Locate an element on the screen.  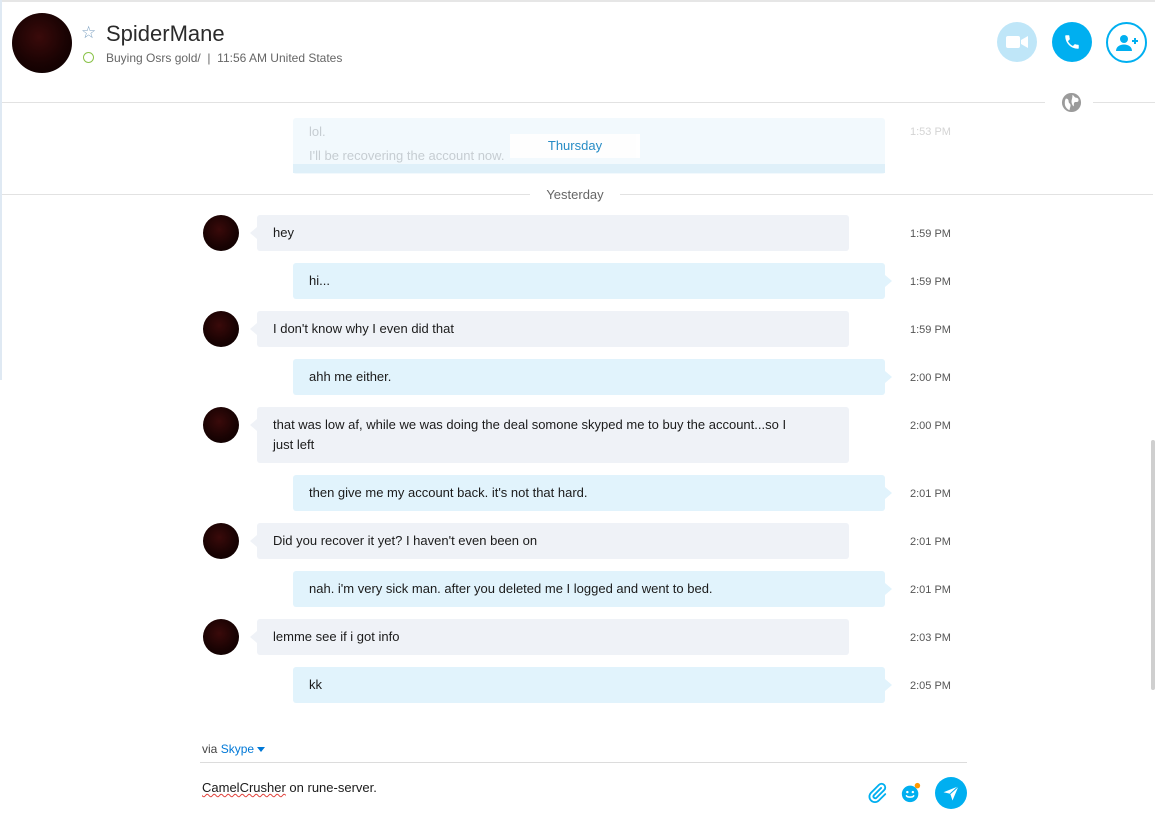
message-input-text: on rune-server. is located at coordinates (331, 787).